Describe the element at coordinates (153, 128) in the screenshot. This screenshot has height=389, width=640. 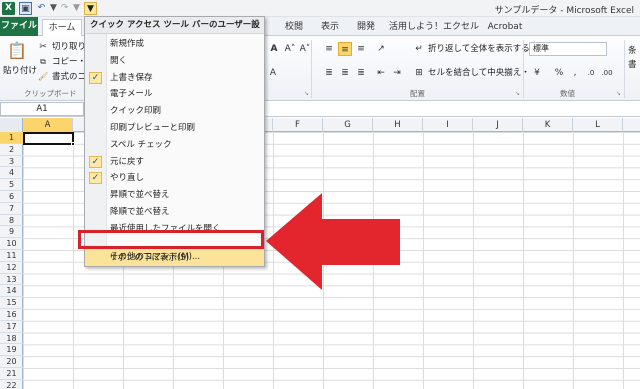
I see `menu-item-label: 印刷プレビューと印刷` at that location.